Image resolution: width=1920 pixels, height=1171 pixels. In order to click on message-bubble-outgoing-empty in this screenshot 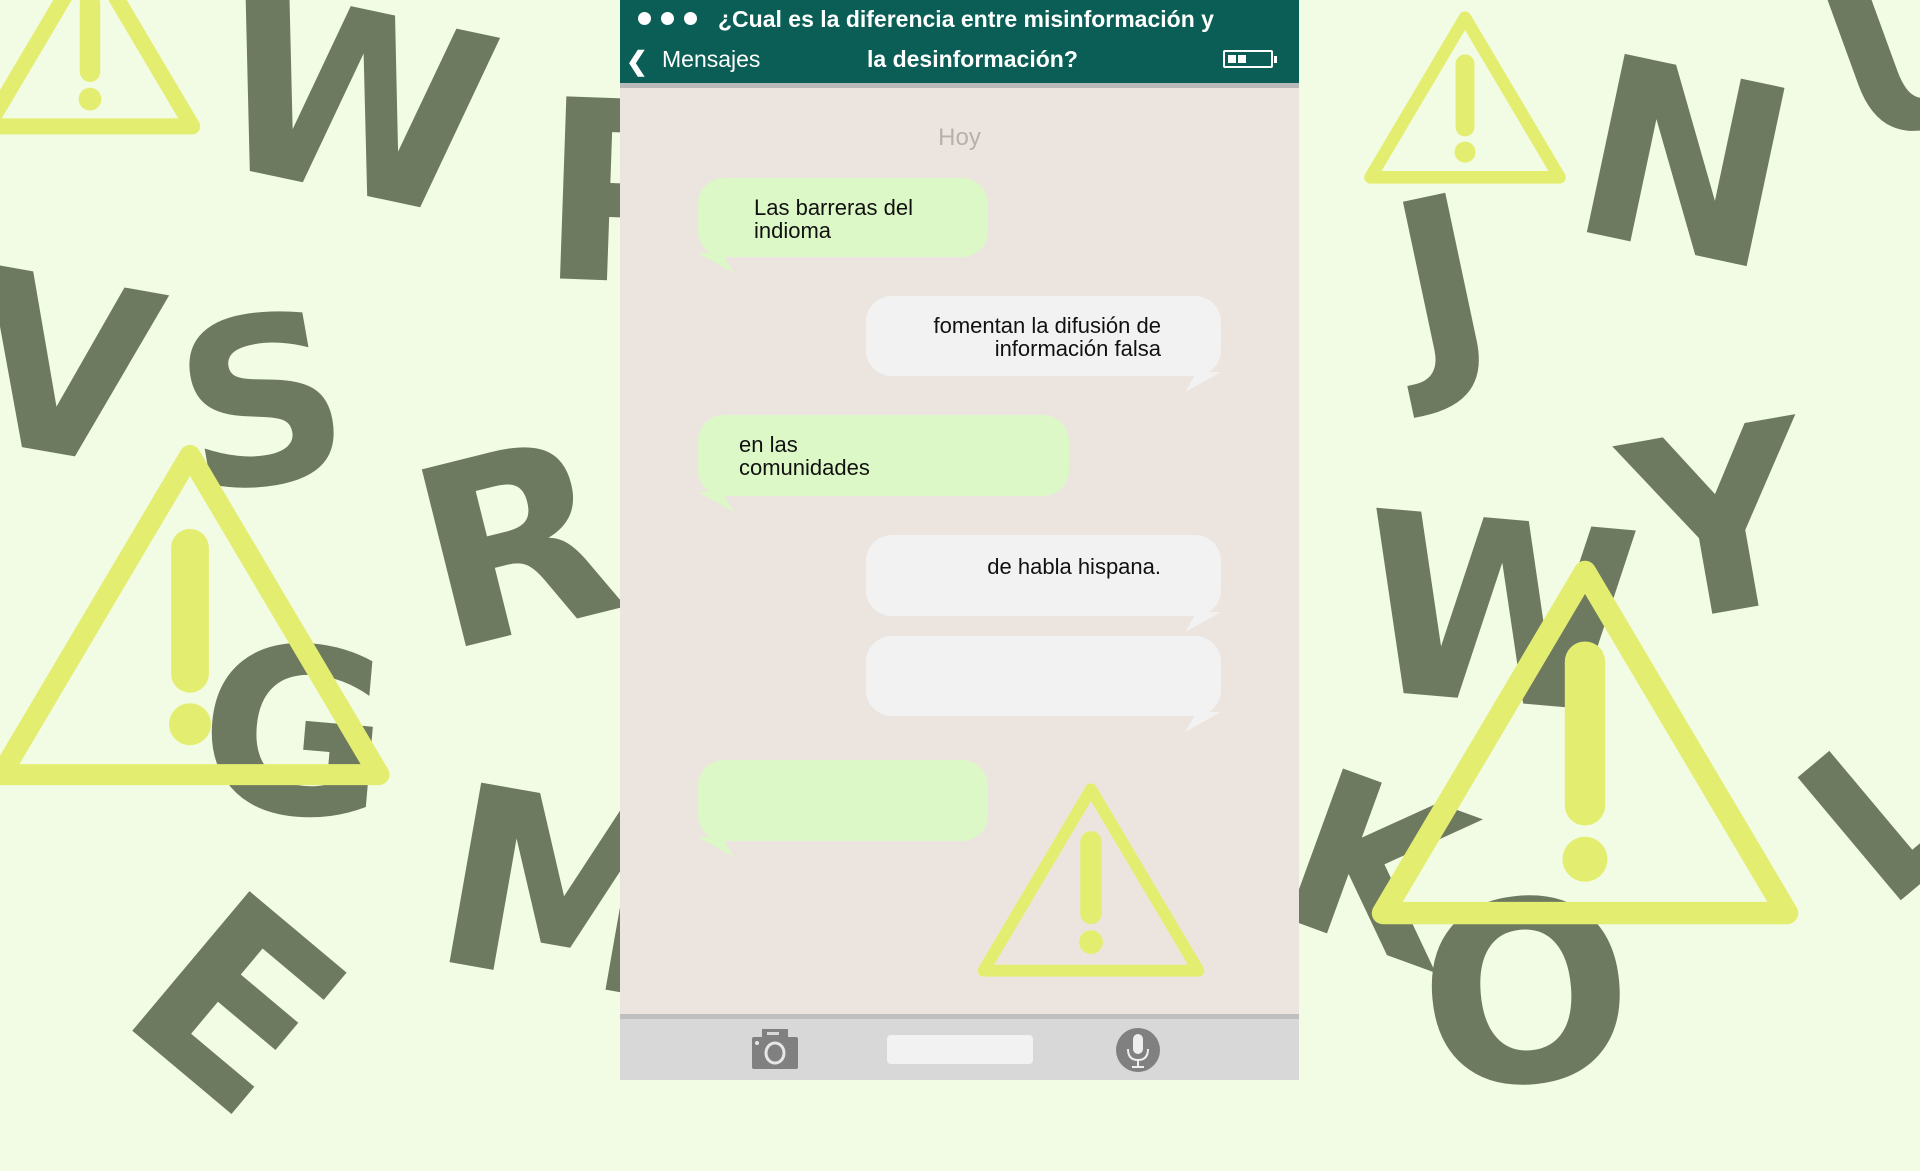, I will do `click(1043, 676)`.